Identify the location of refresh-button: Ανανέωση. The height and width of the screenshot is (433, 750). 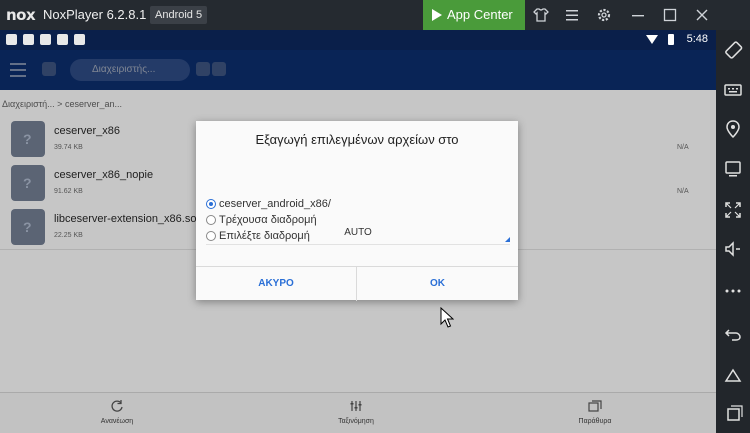
(117, 413).